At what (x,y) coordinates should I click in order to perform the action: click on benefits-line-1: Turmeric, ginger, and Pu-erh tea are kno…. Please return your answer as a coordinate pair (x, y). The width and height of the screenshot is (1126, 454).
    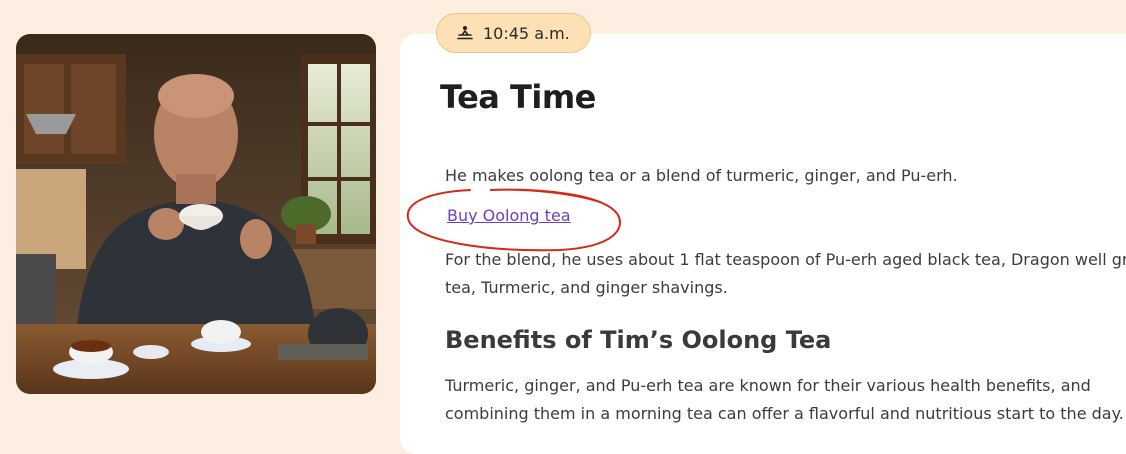
    Looking at the image, I should click on (768, 385).